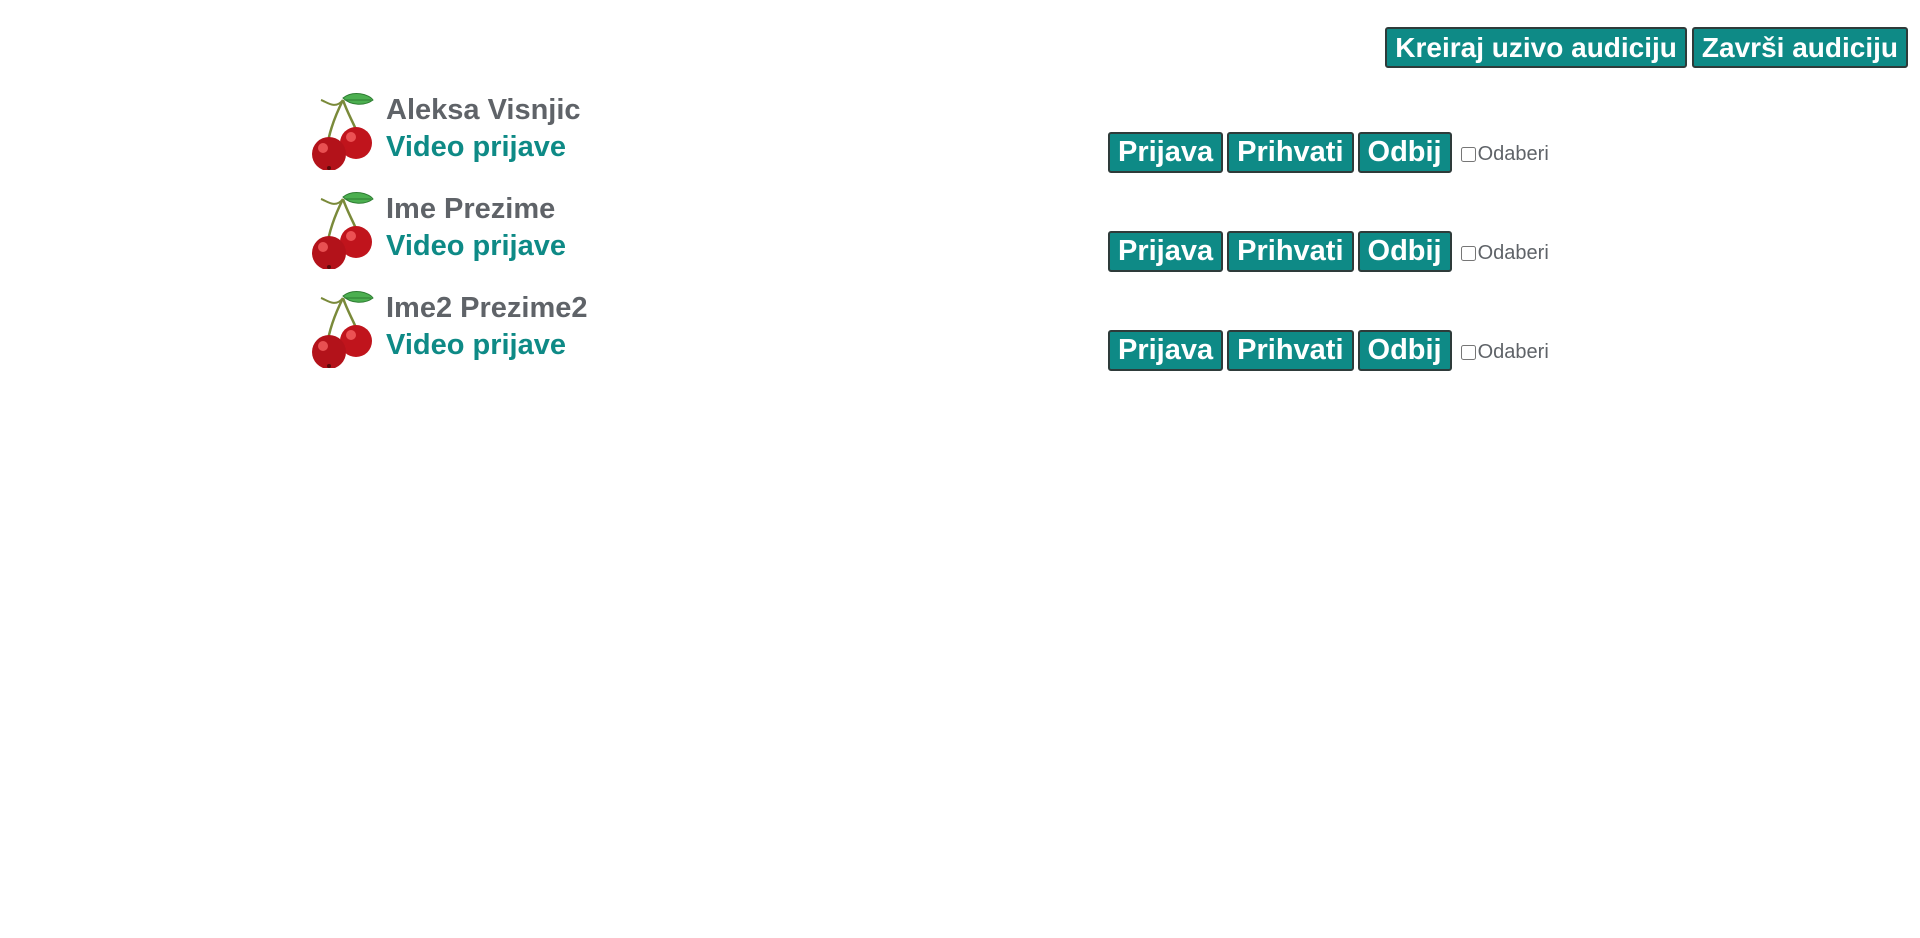  What do you see at coordinates (1536, 47) in the screenshot?
I see `create-live-audition-button: Kreiraj uzivo audiciju` at bounding box center [1536, 47].